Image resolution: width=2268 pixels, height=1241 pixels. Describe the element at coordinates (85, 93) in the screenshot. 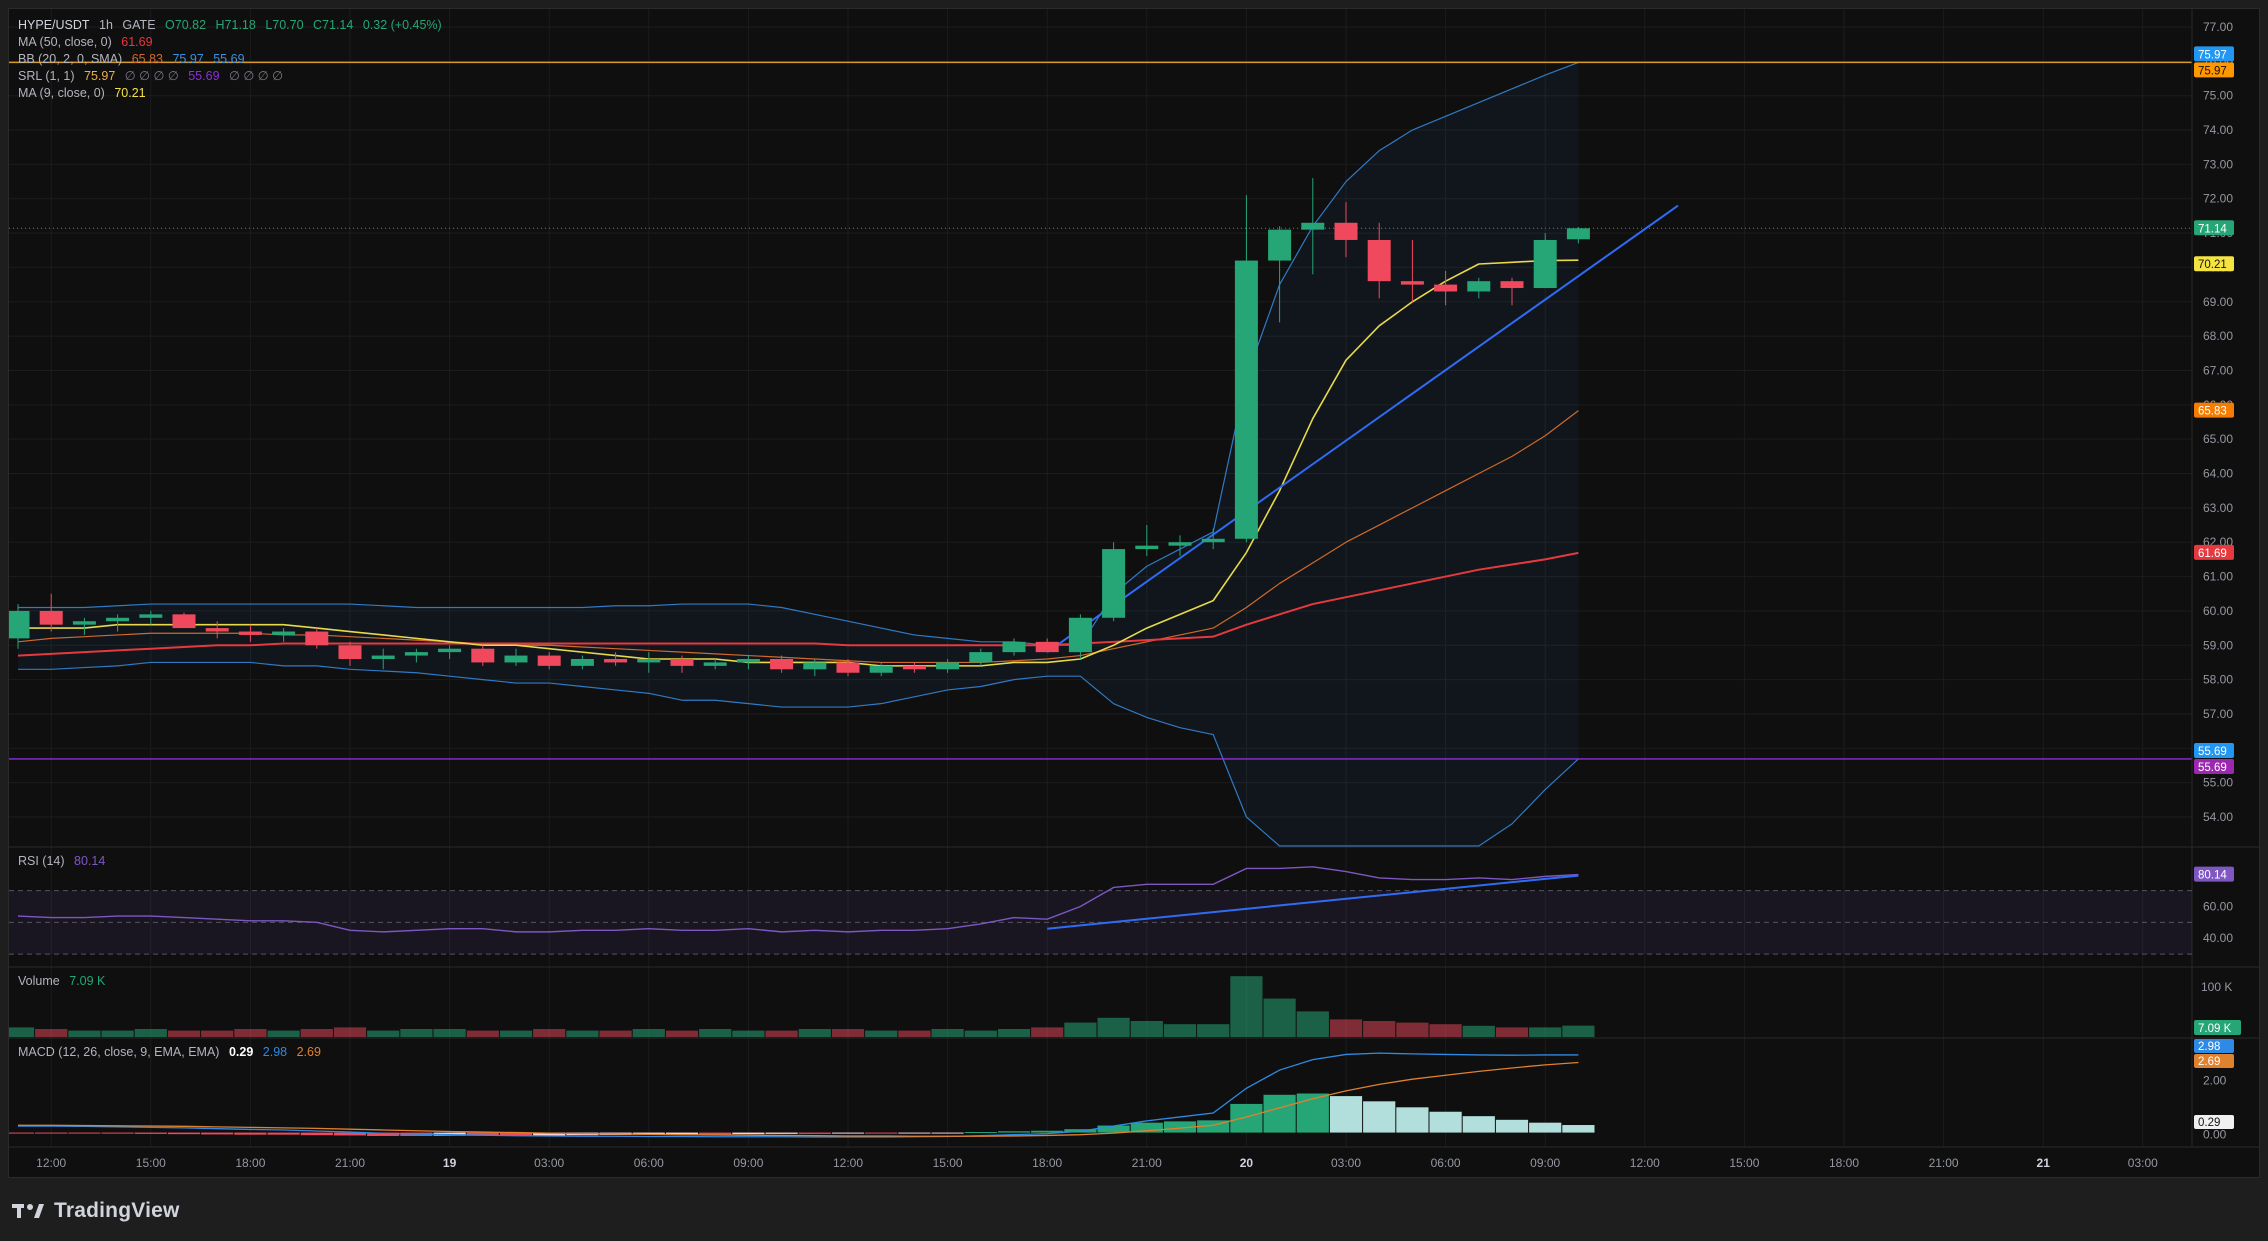

I see `legend-ma9-row: MA (9, close, 0) 70.21` at that location.